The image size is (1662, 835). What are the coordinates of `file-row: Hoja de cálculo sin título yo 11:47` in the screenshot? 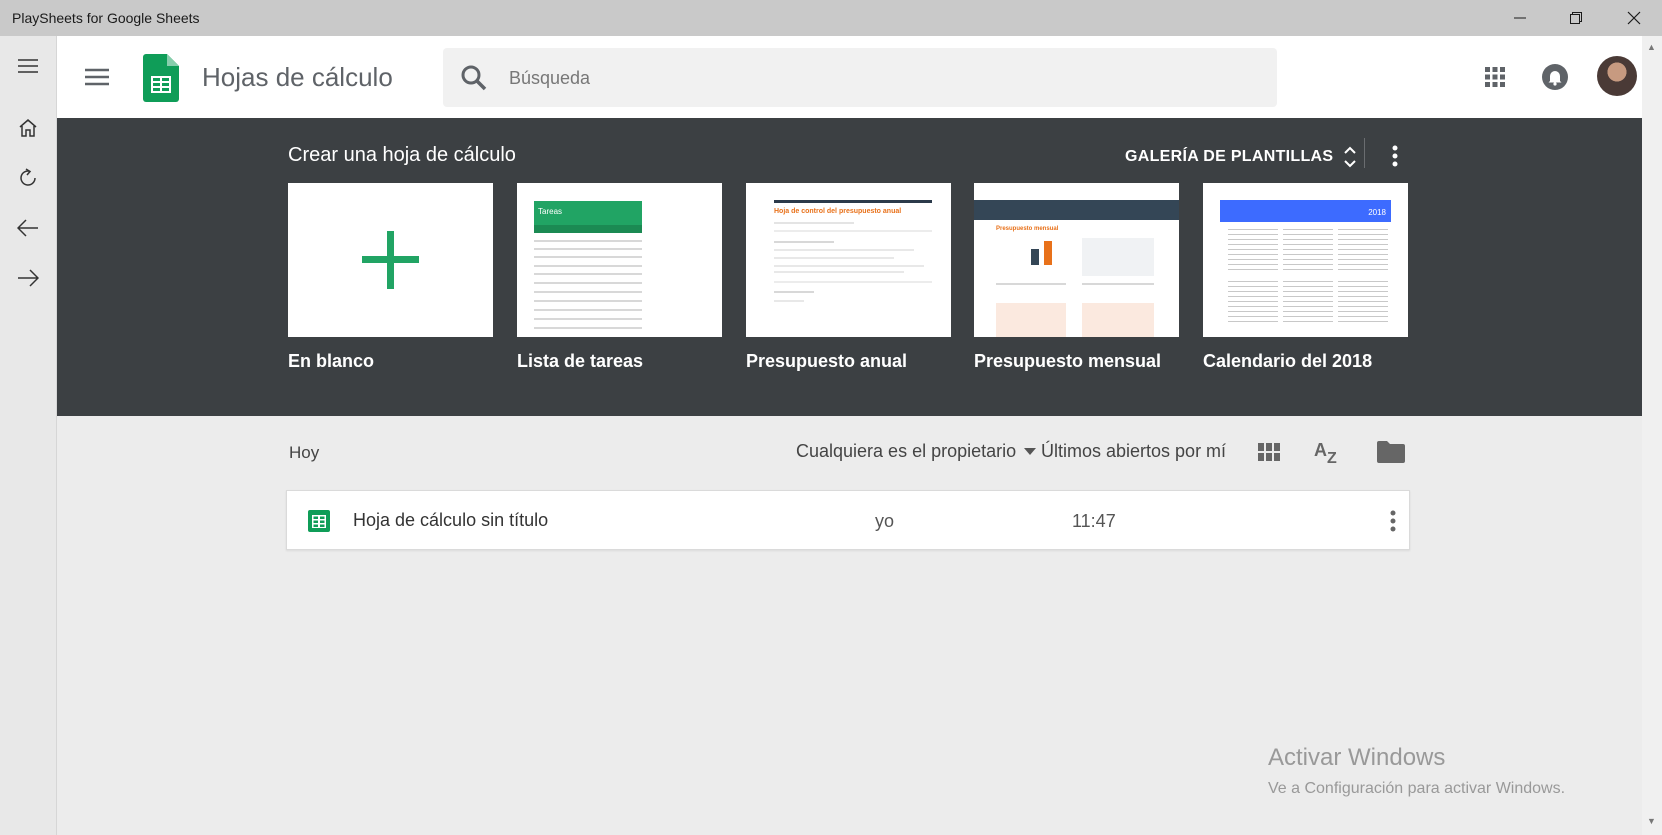 It's located at (848, 520).